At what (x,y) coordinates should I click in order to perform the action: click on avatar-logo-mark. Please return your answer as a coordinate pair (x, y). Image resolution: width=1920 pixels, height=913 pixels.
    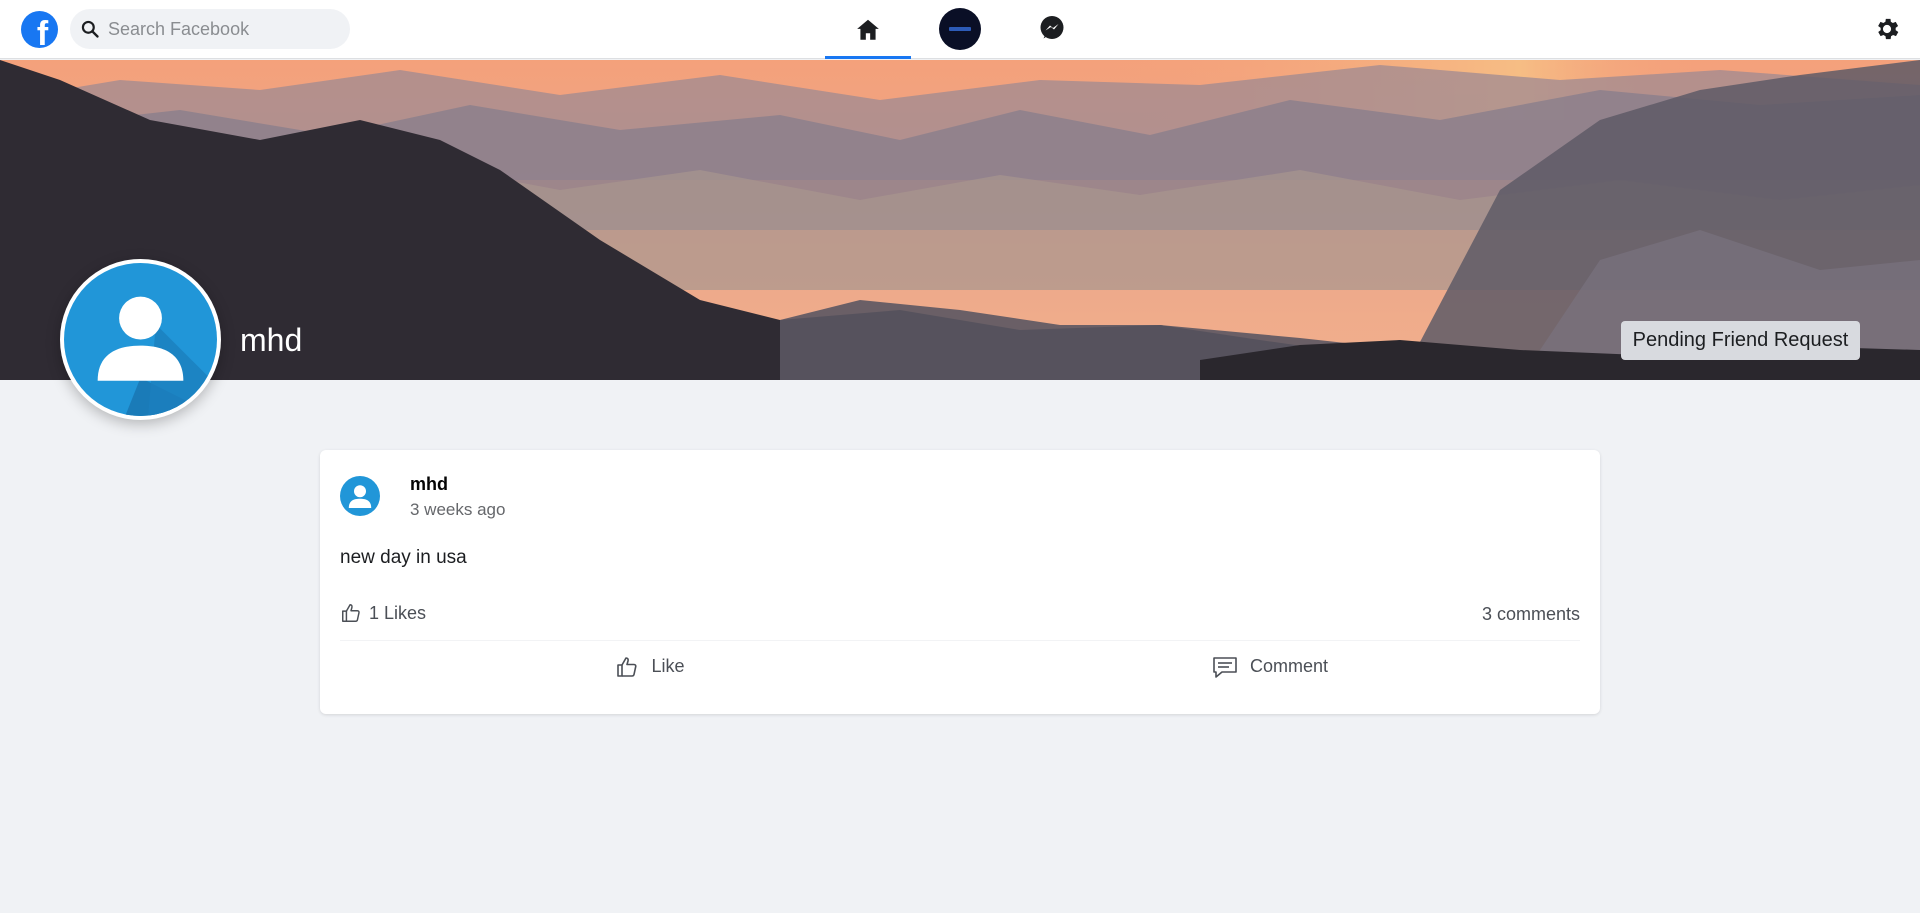
    Looking at the image, I should click on (960, 29).